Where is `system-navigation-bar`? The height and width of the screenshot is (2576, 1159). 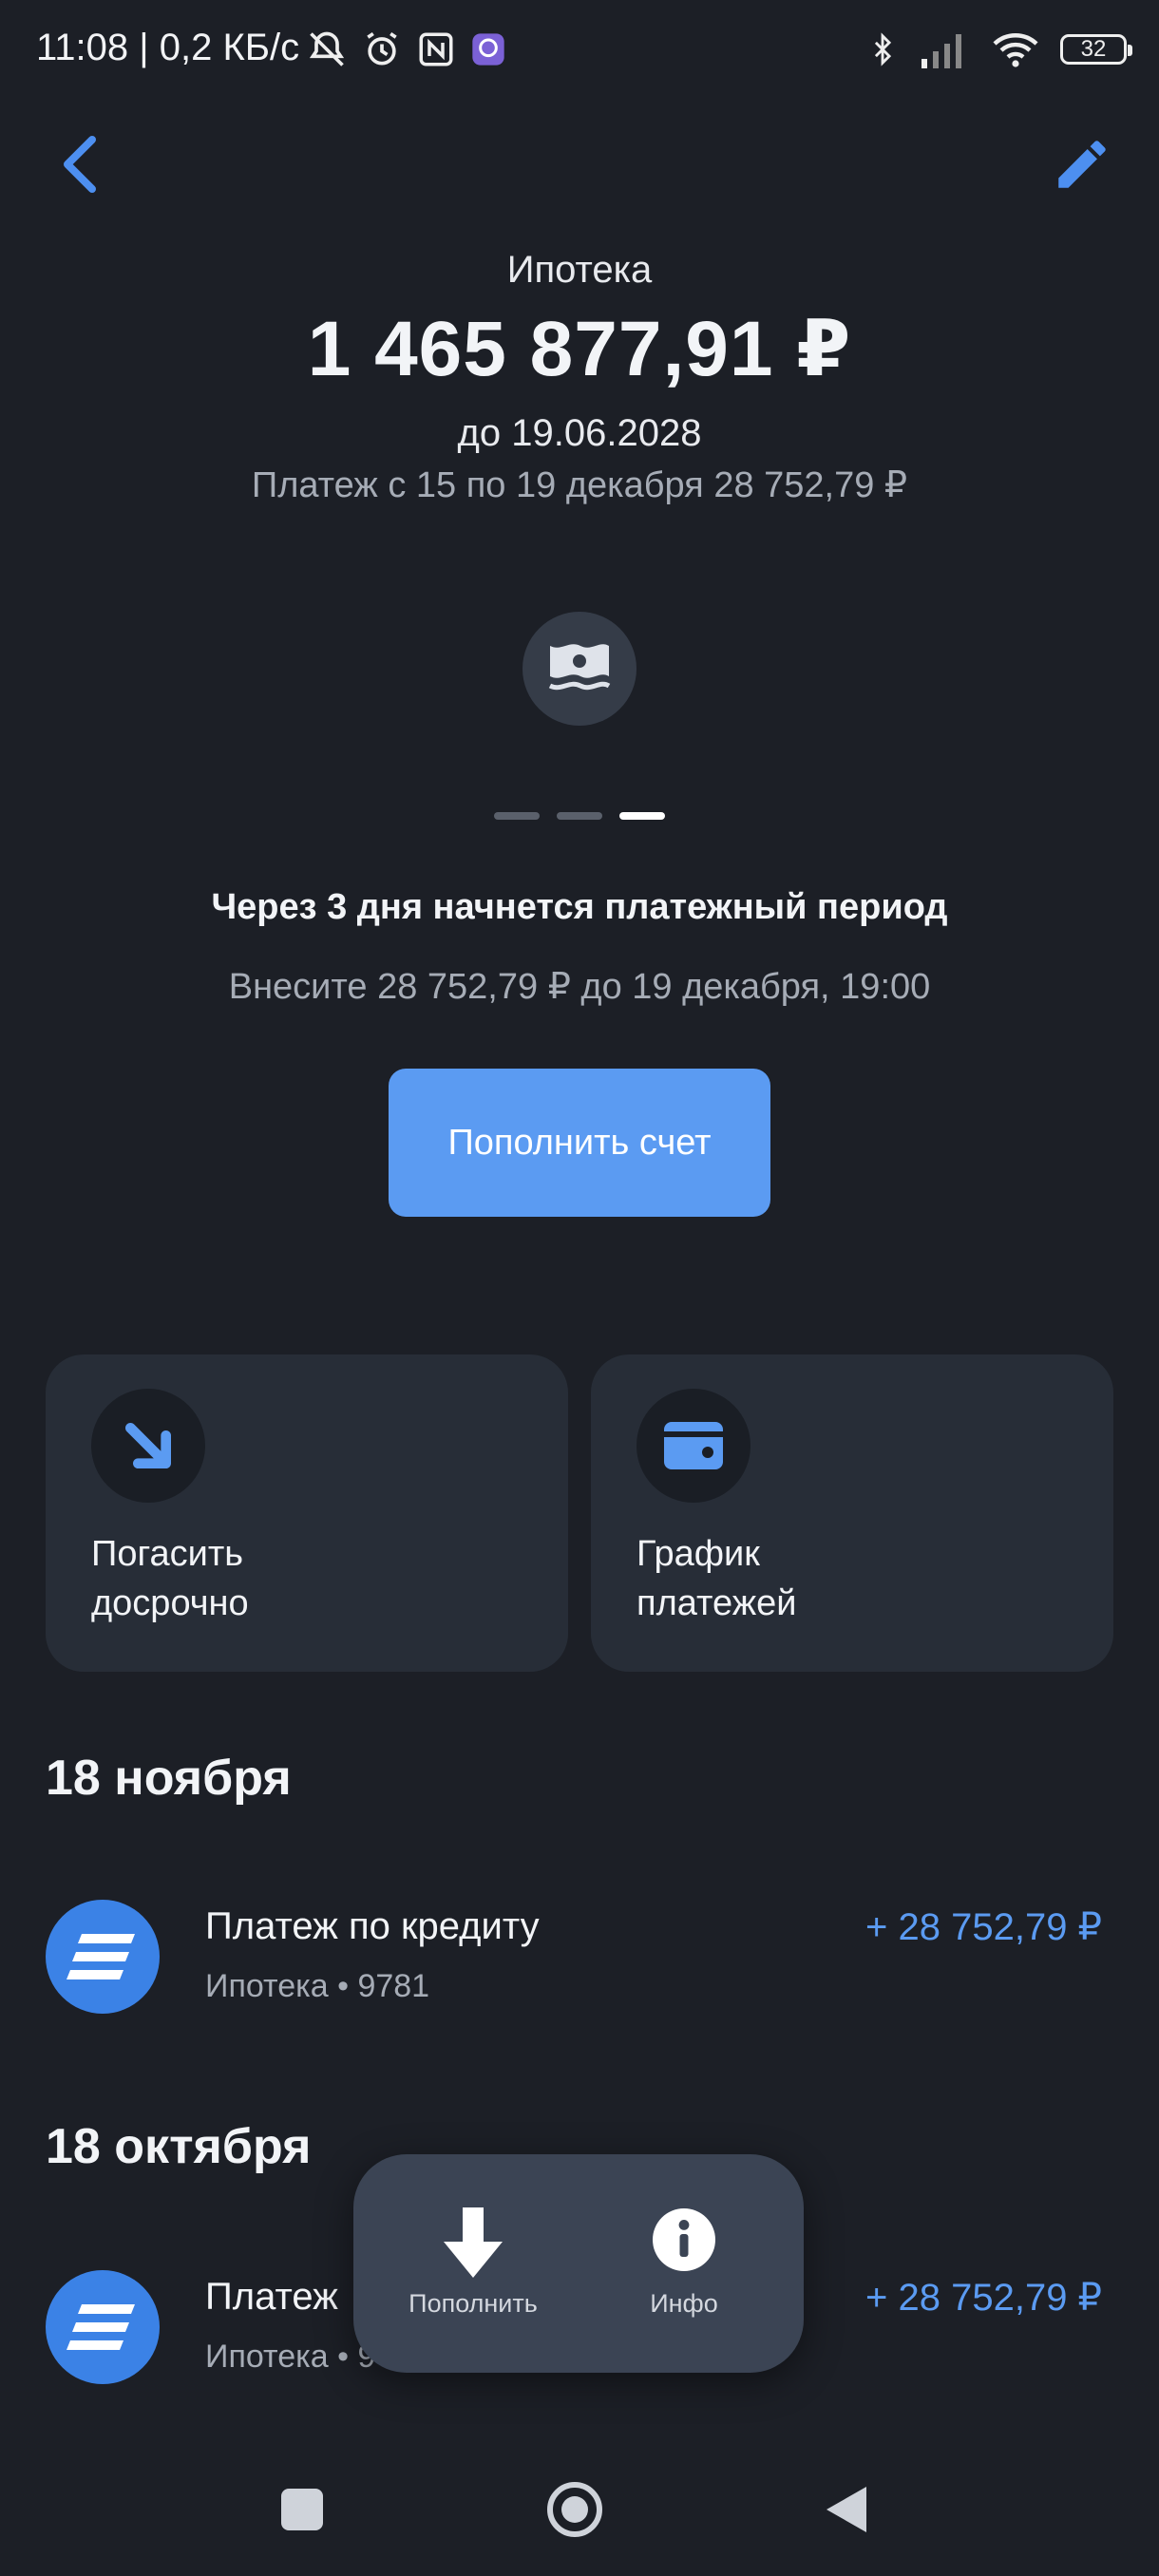
system-navigation-bar is located at coordinates (579, 2504).